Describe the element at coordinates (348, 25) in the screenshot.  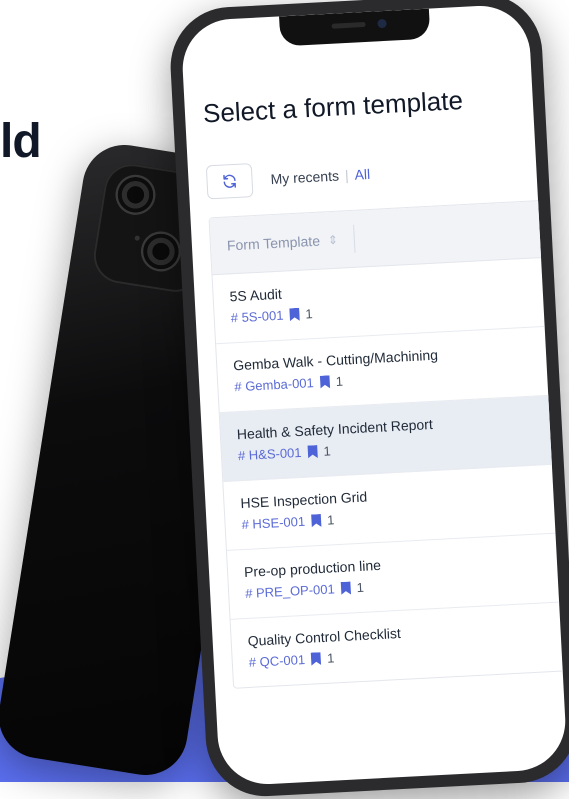
I see `speaker-icon` at that location.